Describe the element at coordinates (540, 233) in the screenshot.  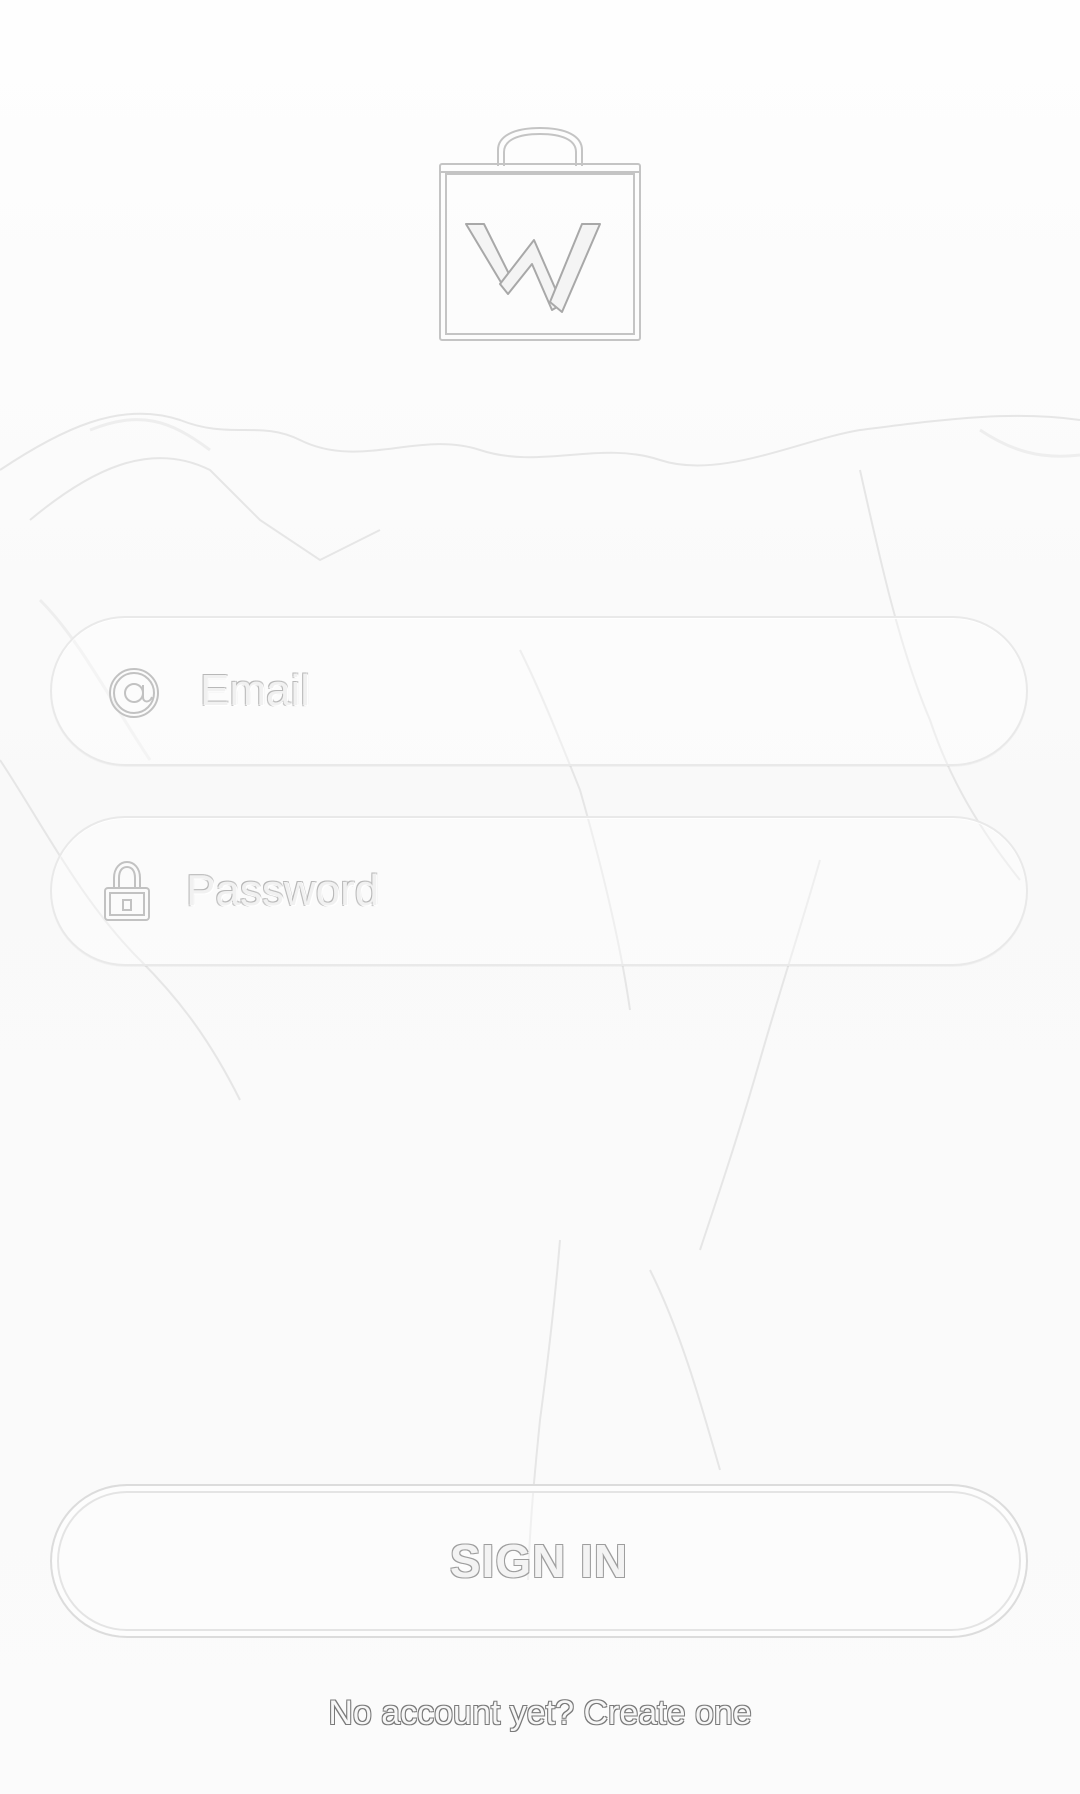
I see `shopping-bag-w-logo-icon` at that location.